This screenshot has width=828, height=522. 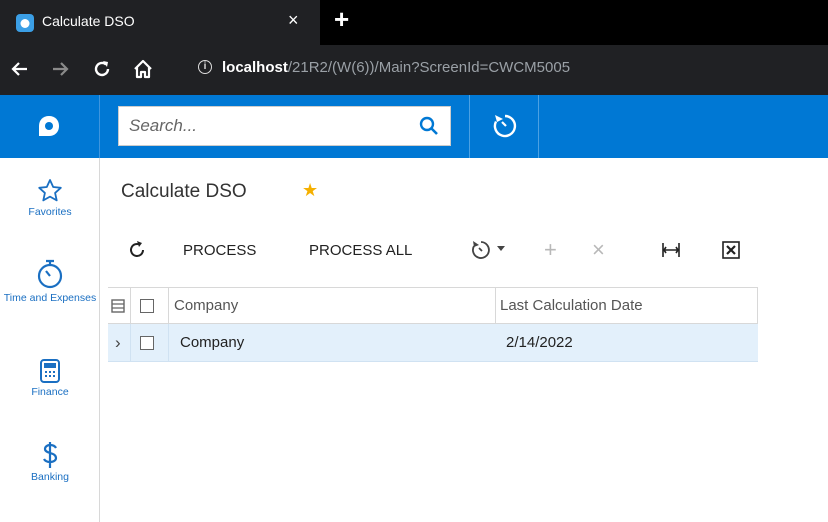 What do you see at coordinates (550, 250) in the screenshot?
I see `add-row-icon: +` at bounding box center [550, 250].